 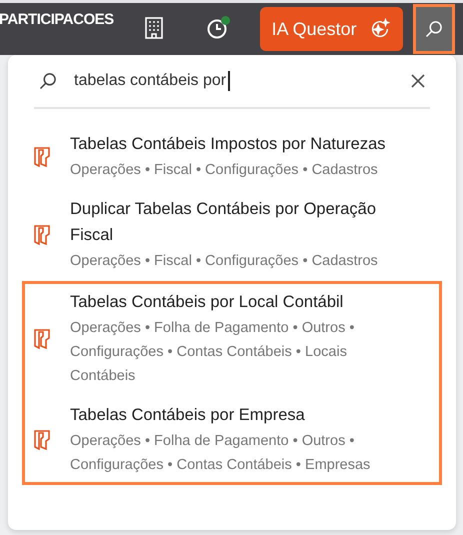 I want to click on result-title: Tabelas Contábeis Impostos por Naturezas, so click(x=228, y=144).